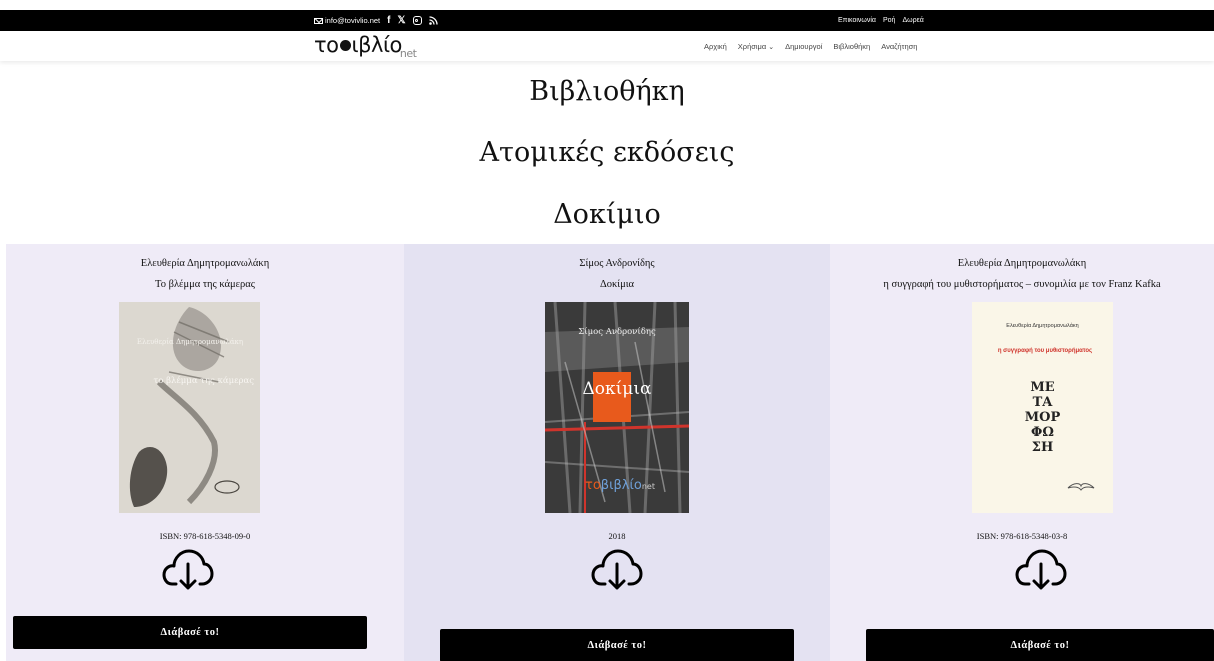 The width and height of the screenshot is (1214, 661). I want to click on book-cover: Σίμος Ανδρονίδης Δοκίμια τοβιβλίοnet, so click(617, 407).